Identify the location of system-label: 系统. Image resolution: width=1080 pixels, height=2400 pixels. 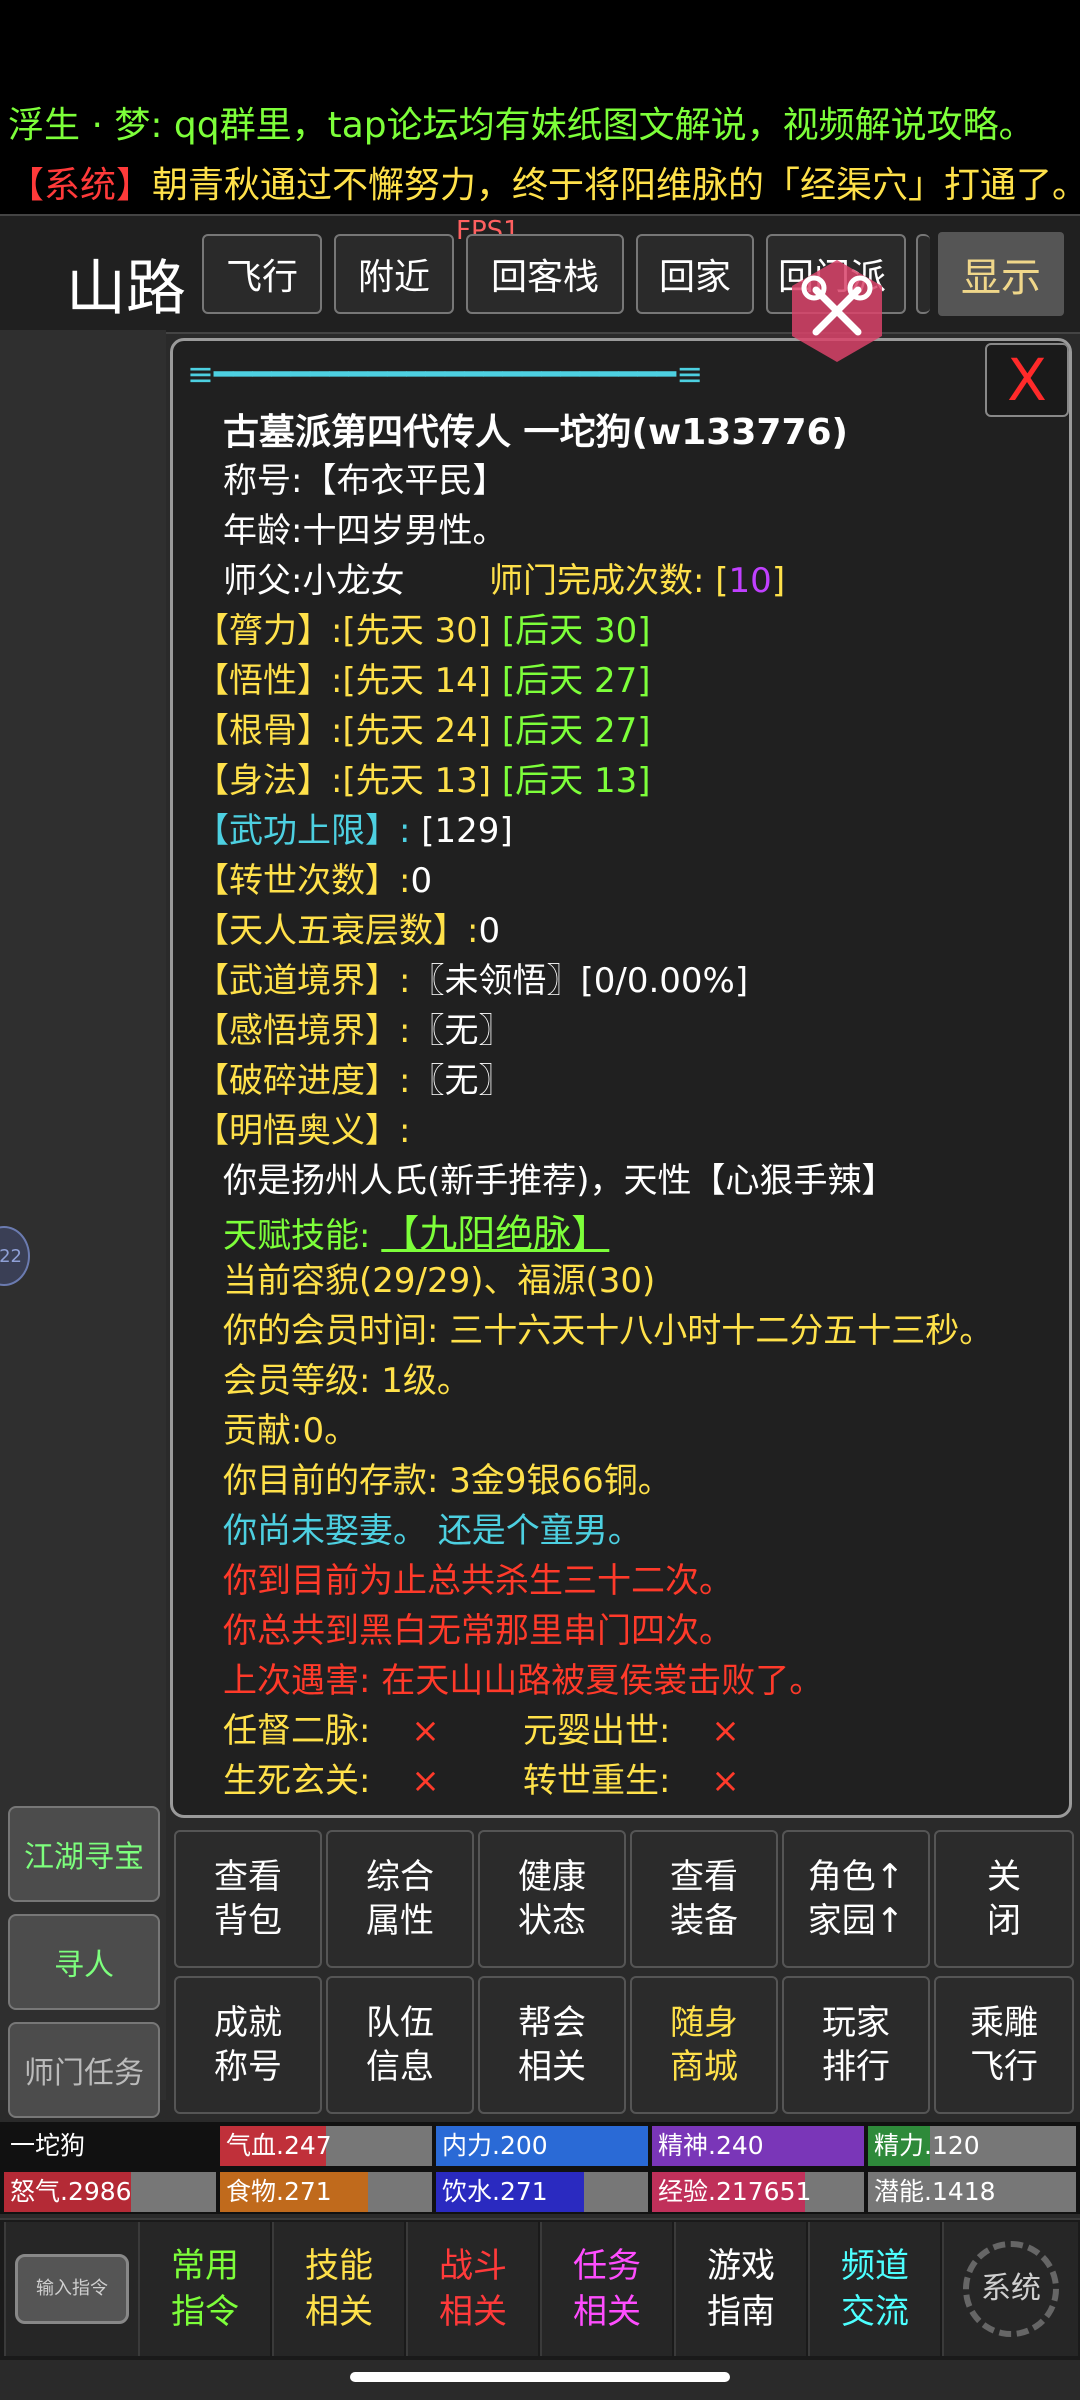
(1011, 2288).